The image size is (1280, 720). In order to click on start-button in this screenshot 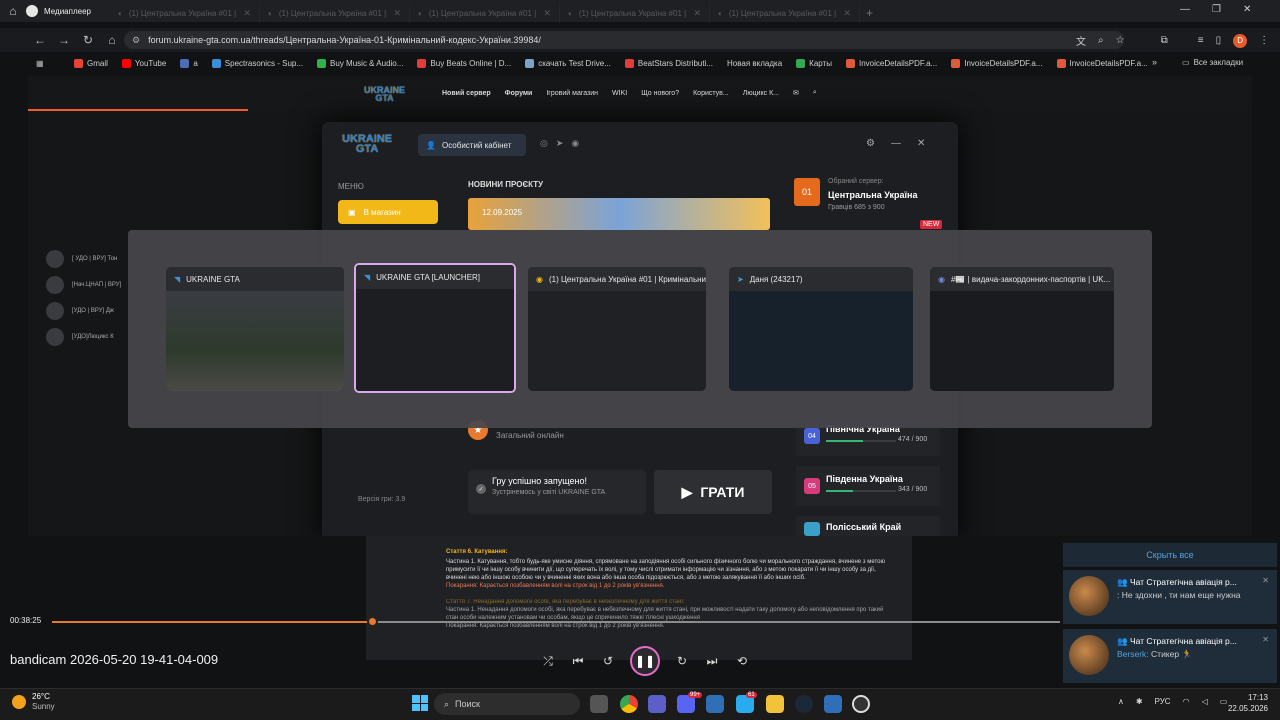, I will do `click(420, 703)`.